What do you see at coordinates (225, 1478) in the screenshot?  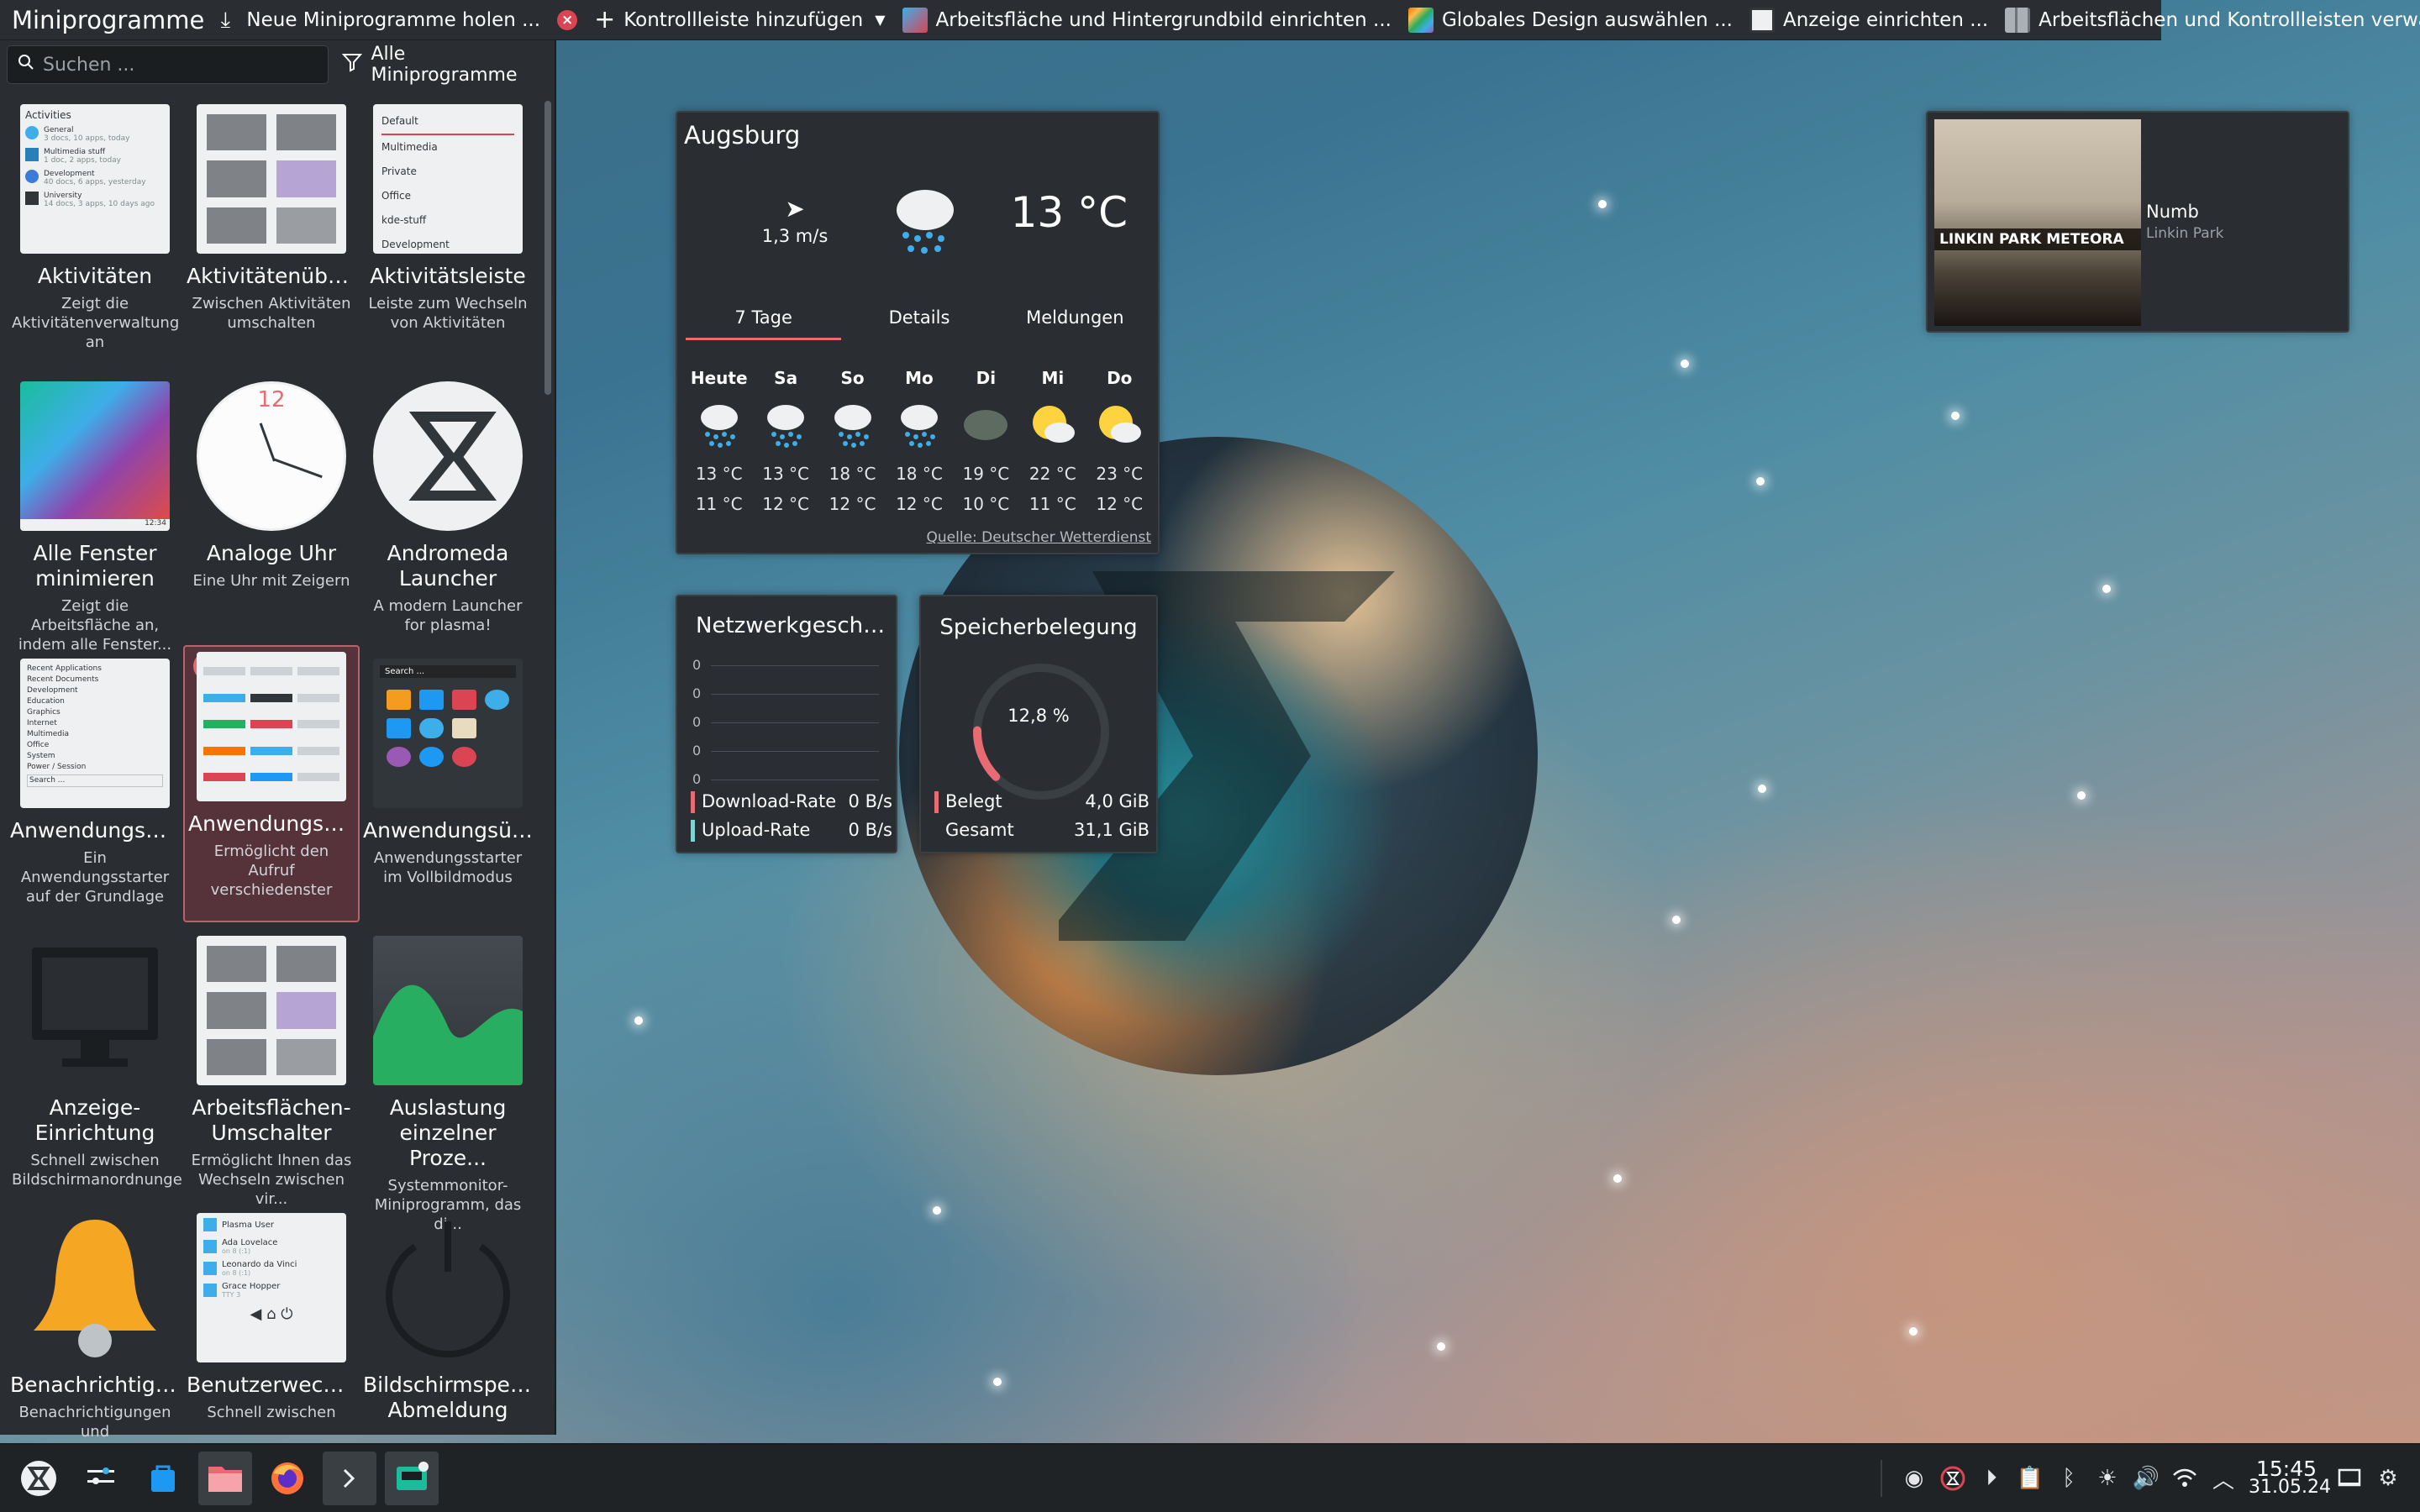 I see `taskbar-file-manager` at bounding box center [225, 1478].